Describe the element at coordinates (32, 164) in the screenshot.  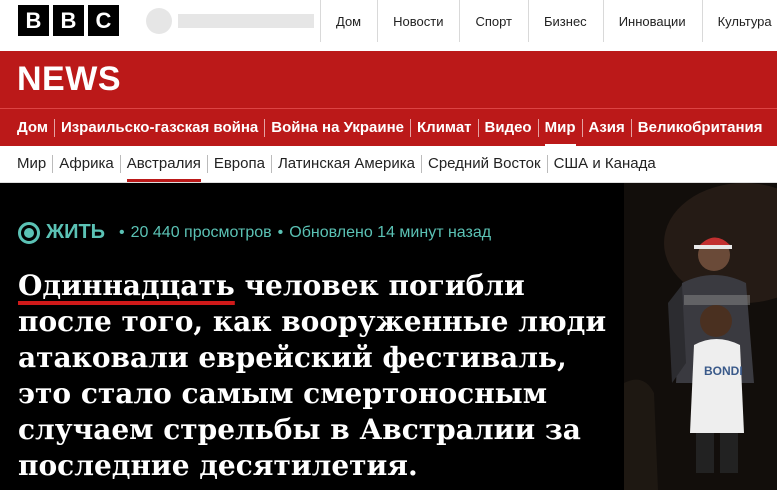
I see `subsection-nav-world: Мир` at that location.